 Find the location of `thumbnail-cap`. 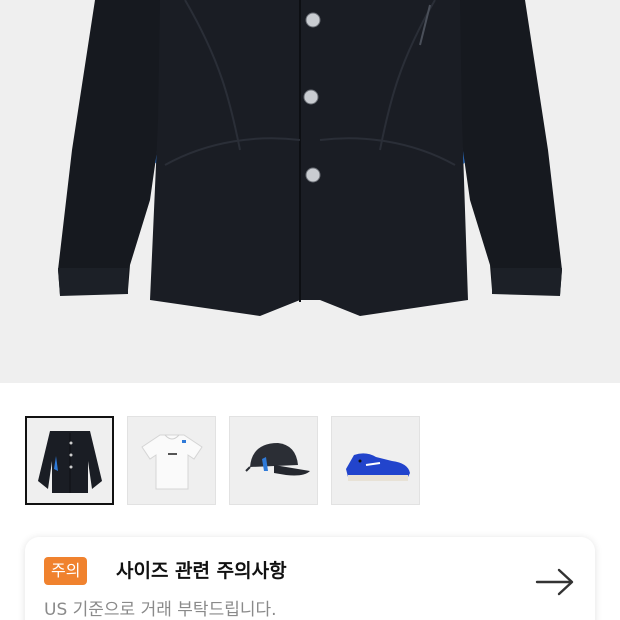

thumbnail-cap is located at coordinates (273, 460).